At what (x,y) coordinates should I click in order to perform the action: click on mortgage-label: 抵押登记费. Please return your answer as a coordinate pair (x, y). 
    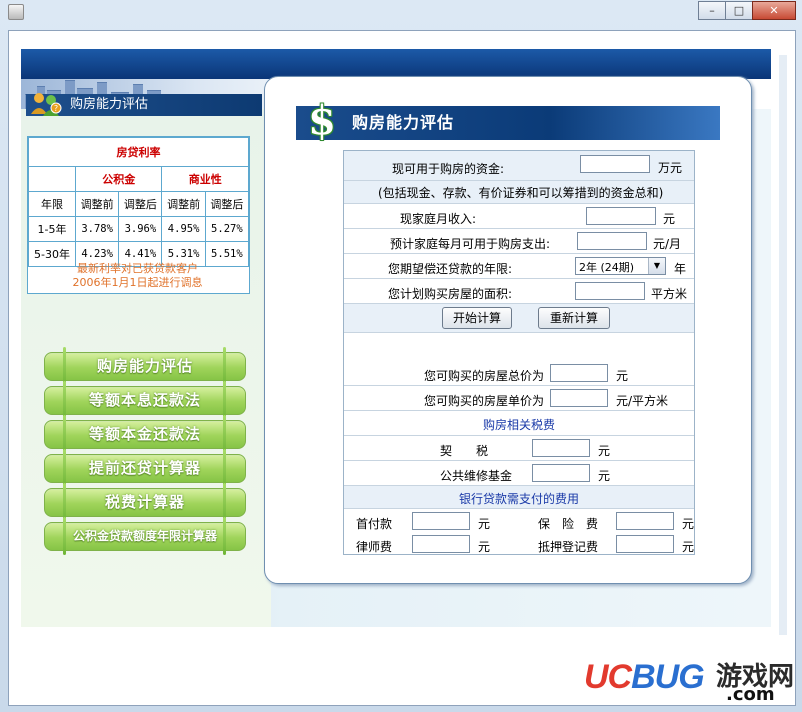
    Looking at the image, I should click on (568, 547).